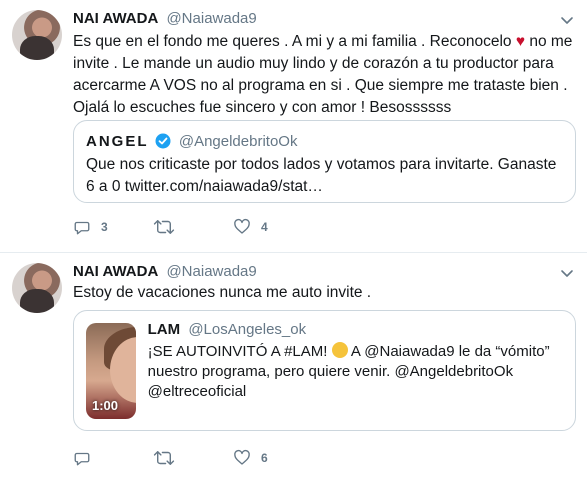 This screenshot has width=587, height=477. I want to click on tweet-actions: 6, so click(193, 458).